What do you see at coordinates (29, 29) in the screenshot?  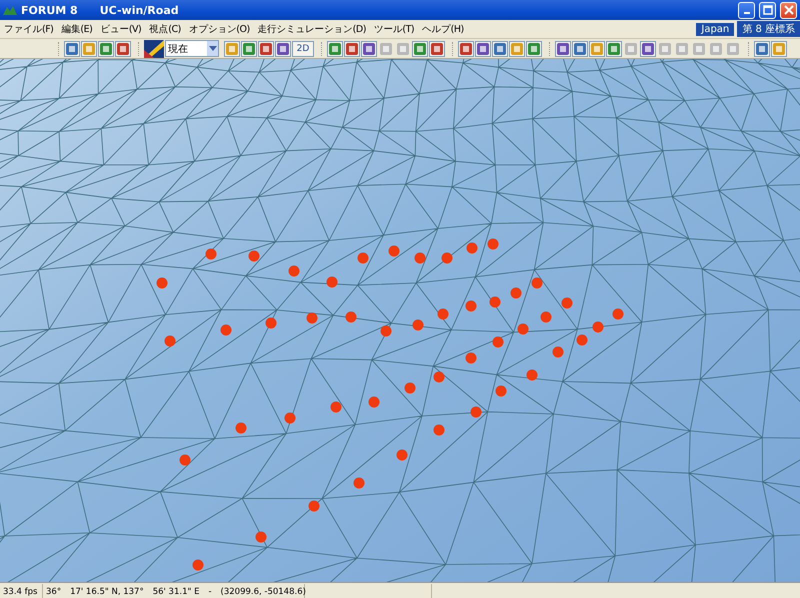 I see `menu-item: ファイル(F)` at bounding box center [29, 29].